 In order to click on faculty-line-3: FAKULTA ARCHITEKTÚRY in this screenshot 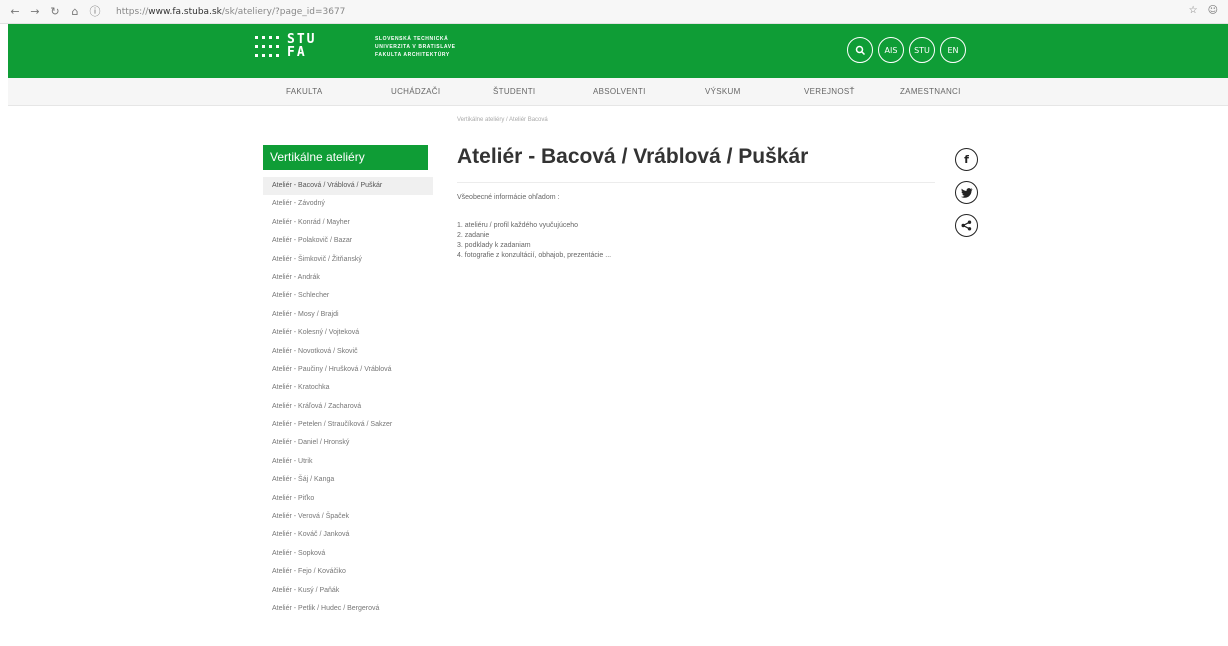, I will do `click(412, 55)`.